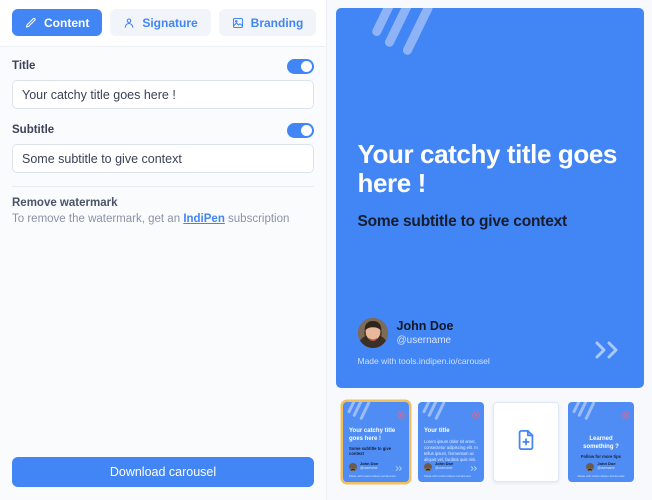  What do you see at coordinates (300, 66) in the screenshot?
I see `title-toggle` at bounding box center [300, 66].